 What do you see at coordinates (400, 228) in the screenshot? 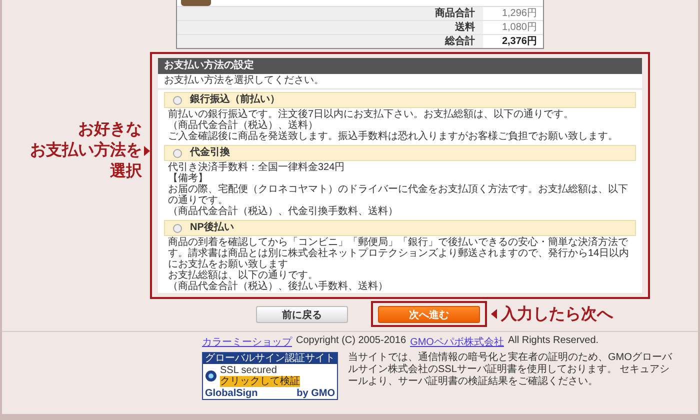
I see `payment-option: NP後払い` at bounding box center [400, 228].